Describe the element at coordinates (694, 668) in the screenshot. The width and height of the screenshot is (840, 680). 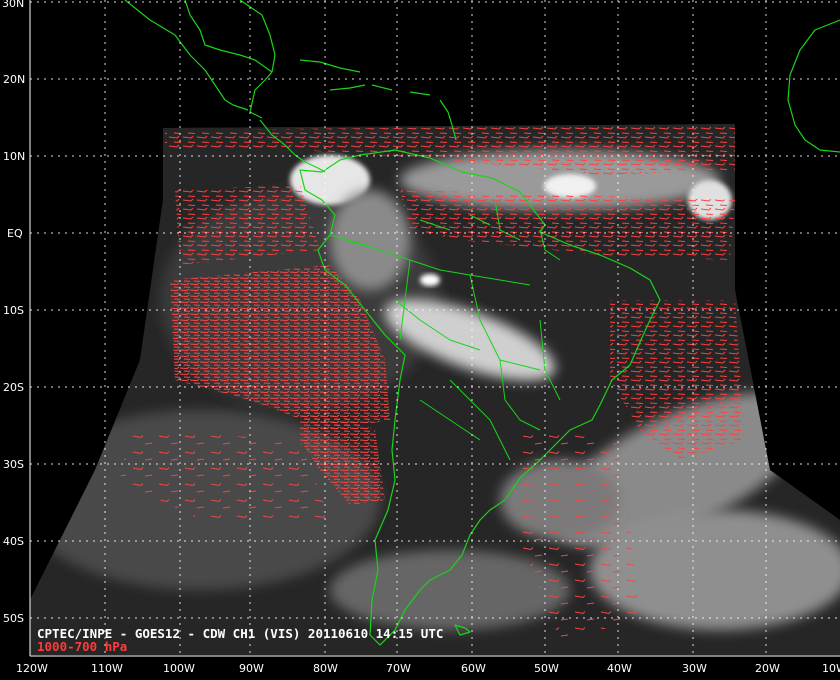
I see `lon-label: 30W` at that location.